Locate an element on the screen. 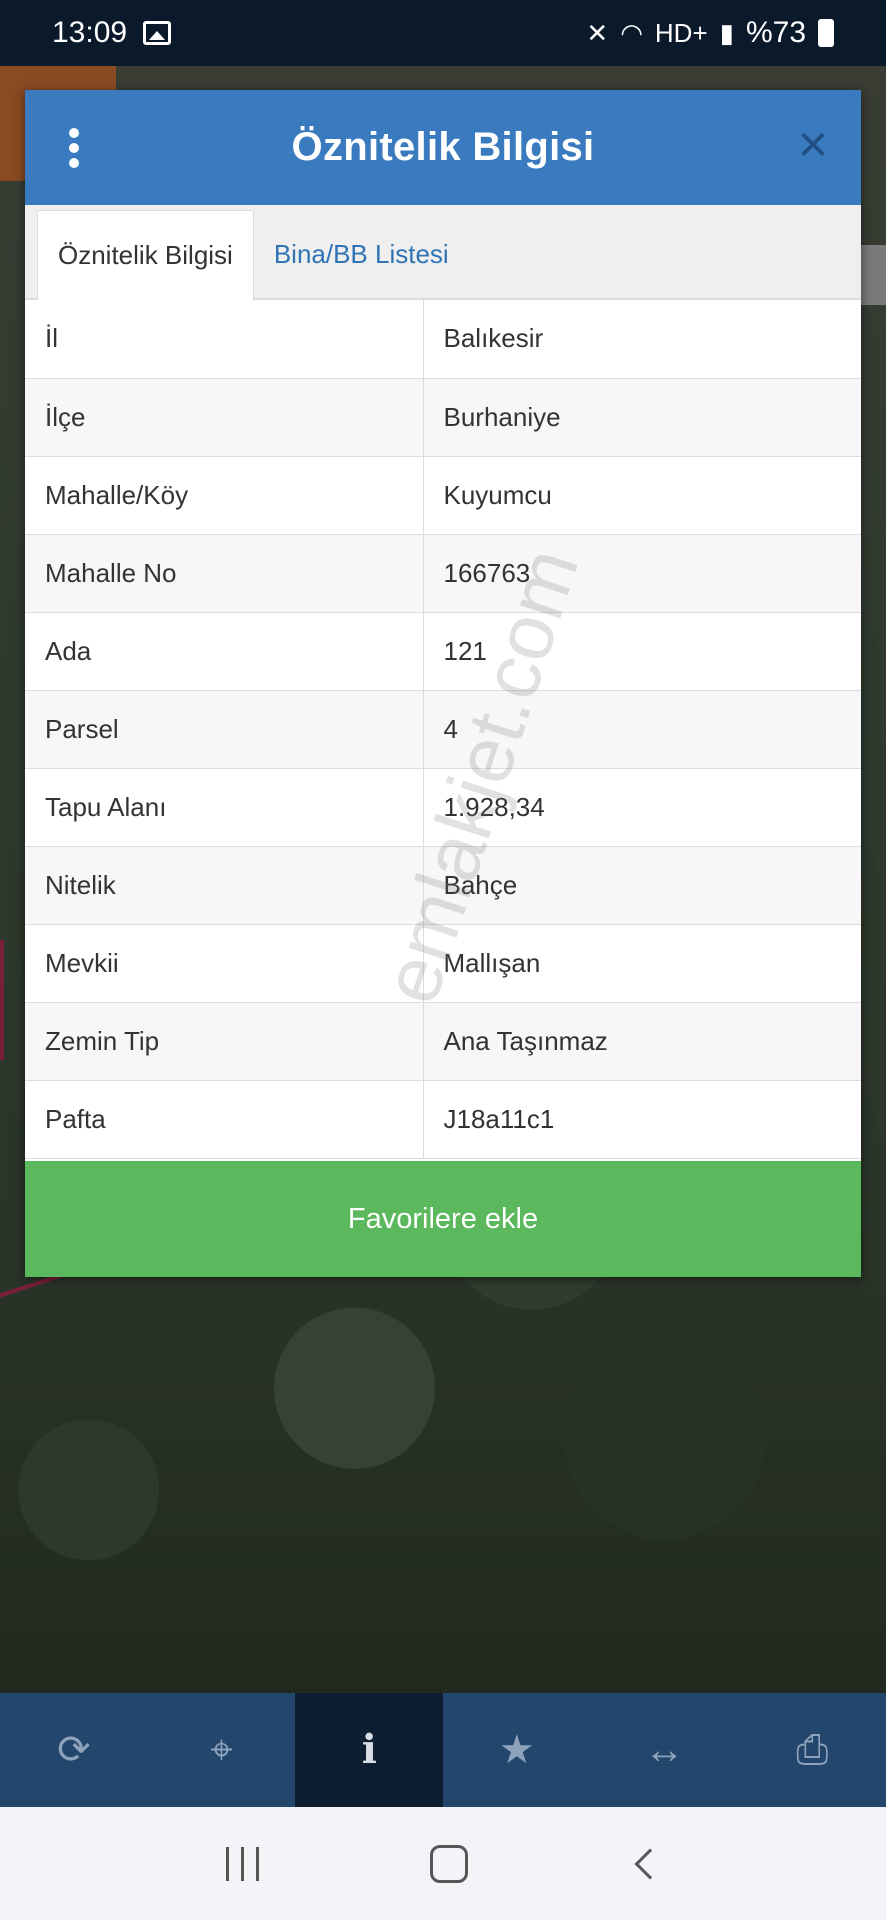 The height and width of the screenshot is (1920, 886). tab-attribute-info: Öznitelik Bilgisi is located at coordinates (145, 255).